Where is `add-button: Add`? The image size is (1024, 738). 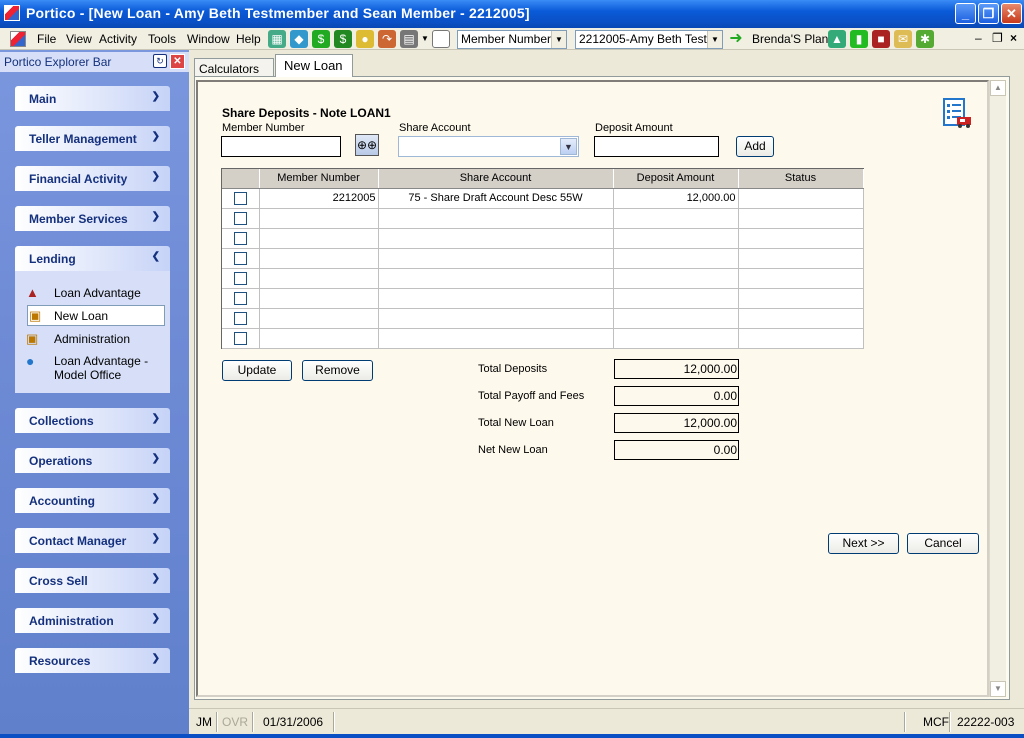 add-button: Add is located at coordinates (755, 146).